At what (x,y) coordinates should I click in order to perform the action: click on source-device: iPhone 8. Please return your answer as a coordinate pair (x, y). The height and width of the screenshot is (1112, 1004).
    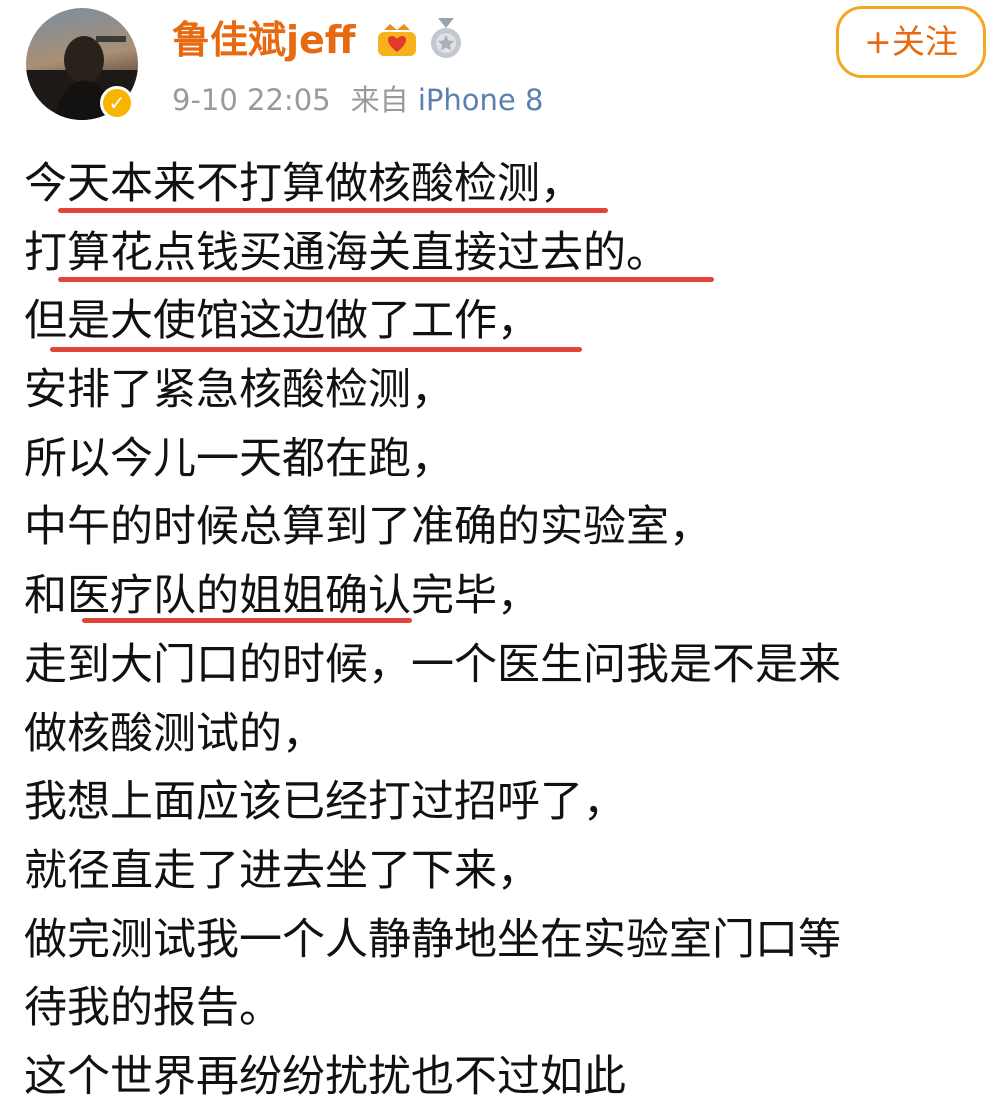
    Looking at the image, I should click on (481, 100).